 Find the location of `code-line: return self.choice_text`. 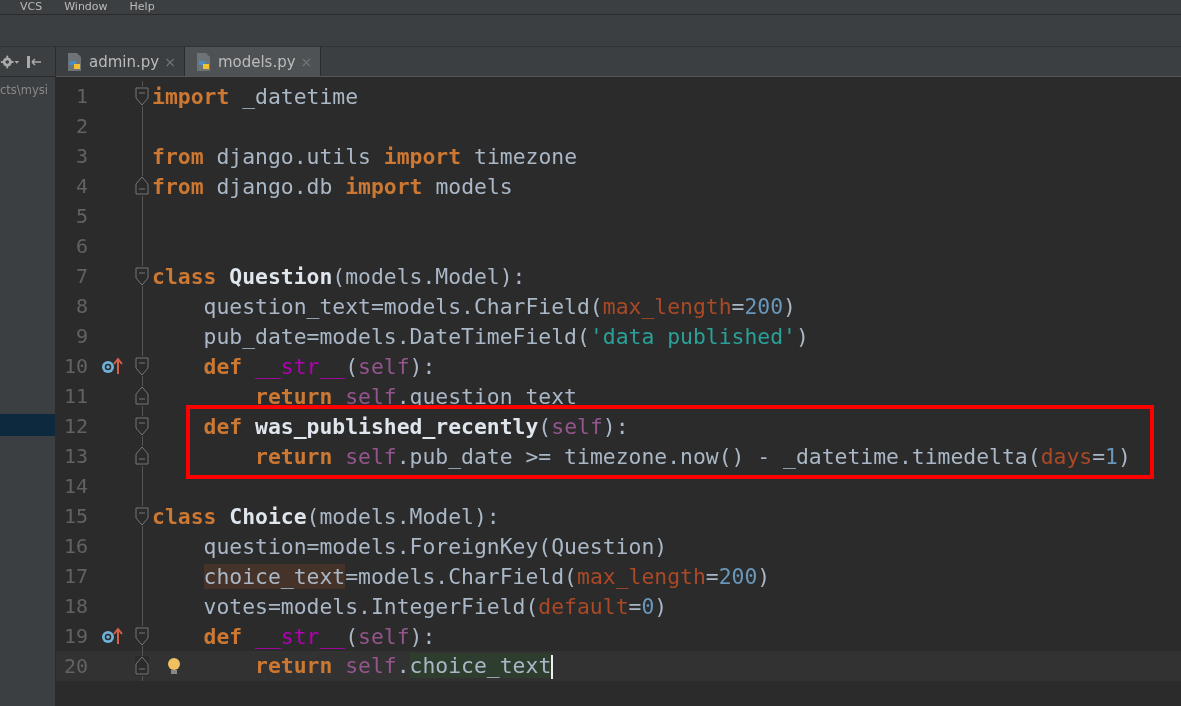

code-line: return self.choice_text is located at coordinates (404, 666).